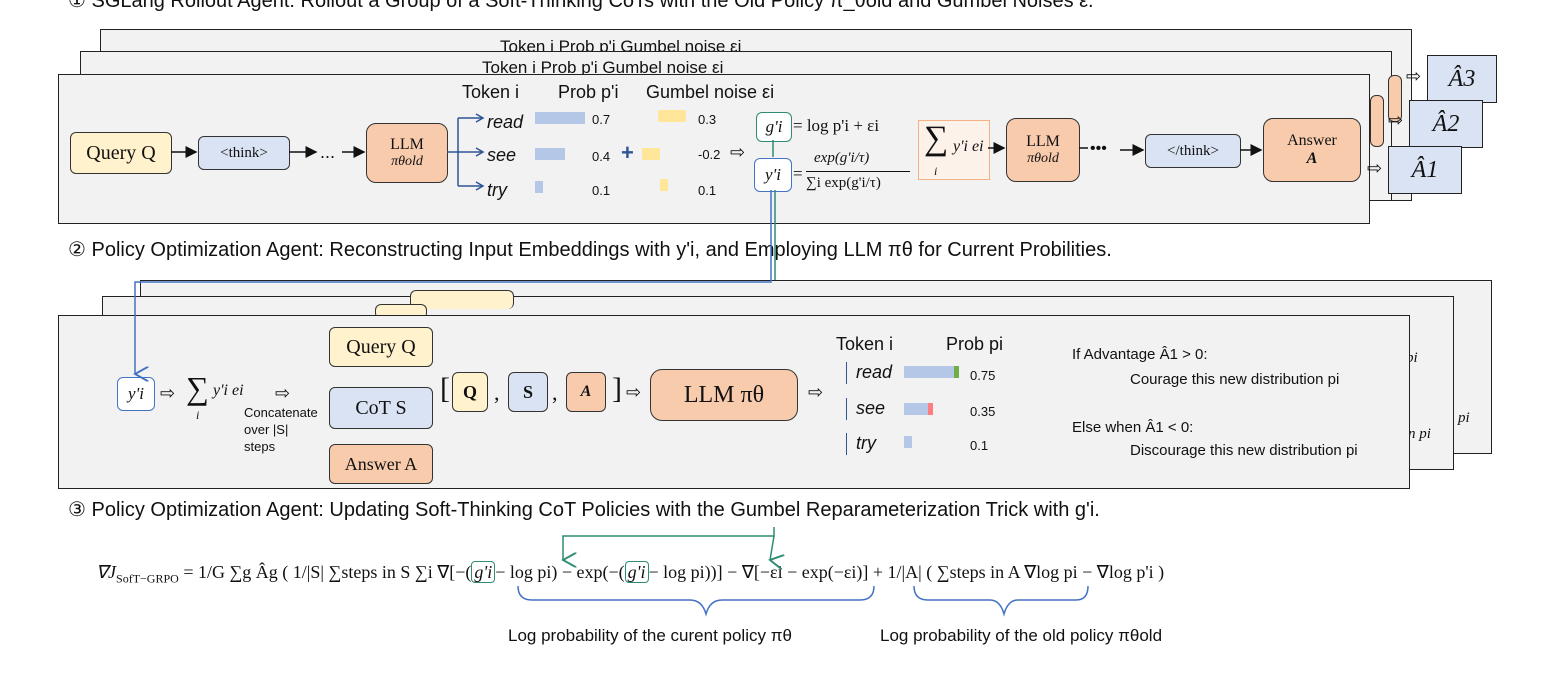  What do you see at coordinates (464, 152) in the screenshot?
I see `arrow-llm-tokens` at bounding box center [464, 152].